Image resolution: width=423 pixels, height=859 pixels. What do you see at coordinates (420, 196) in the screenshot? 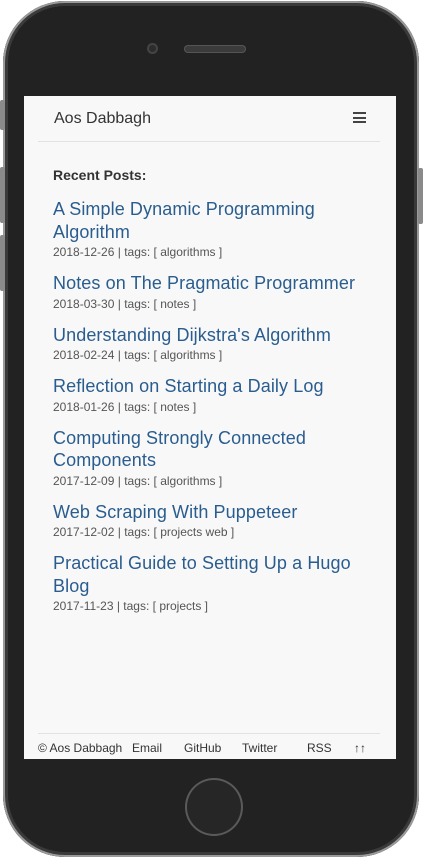
I see `power-button` at bounding box center [420, 196].